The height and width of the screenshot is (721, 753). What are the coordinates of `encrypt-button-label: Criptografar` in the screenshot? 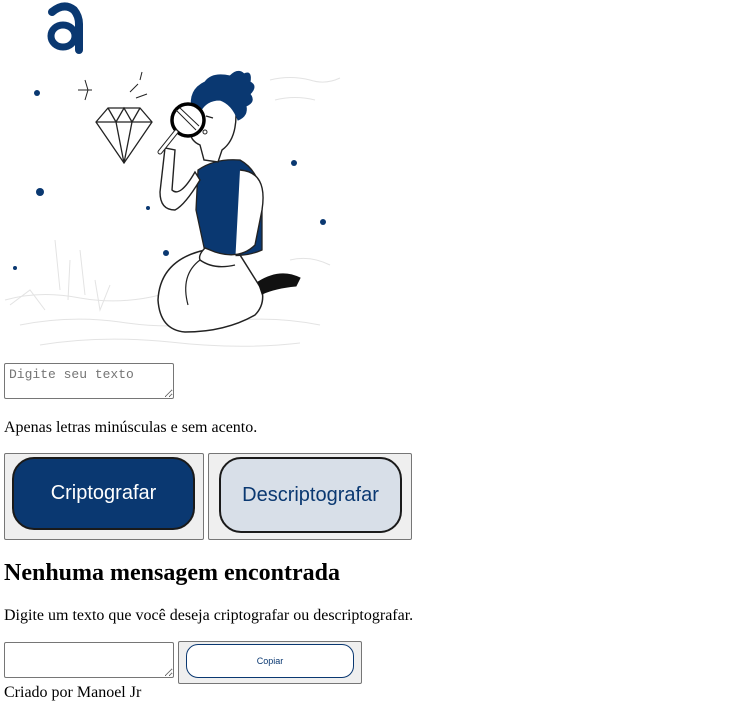 It's located at (103, 493).